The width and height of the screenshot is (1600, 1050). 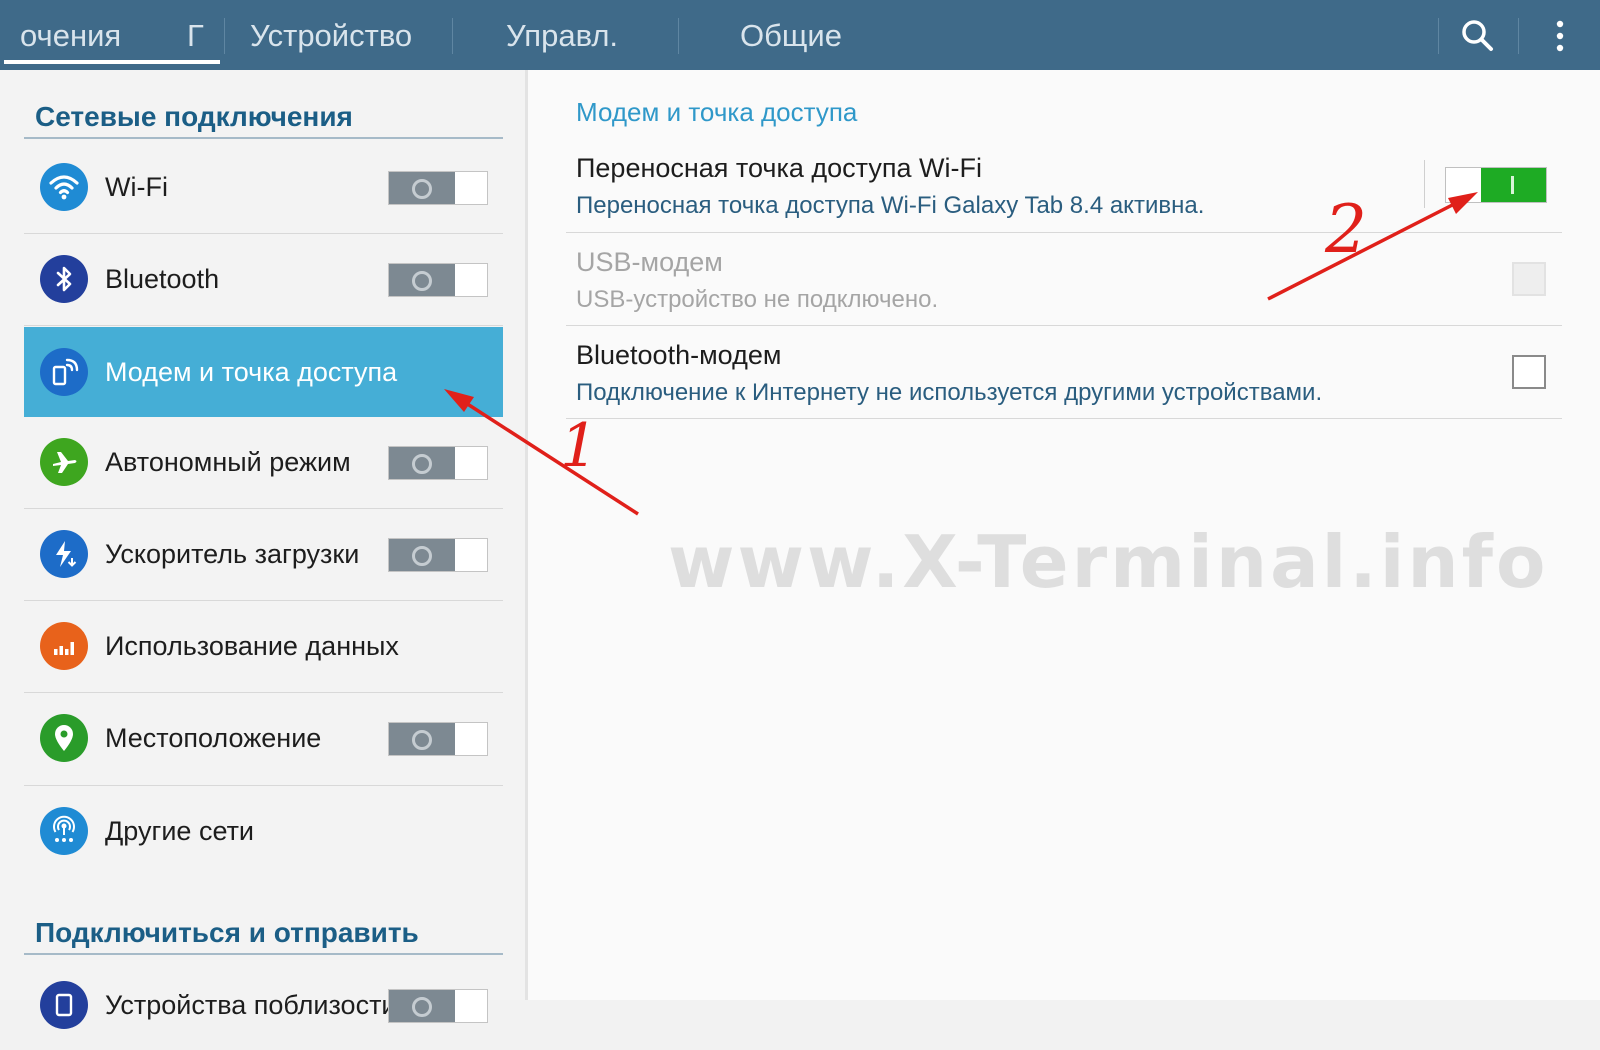 What do you see at coordinates (64, 738) in the screenshot?
I see `location-icon` at bounding box center [64, 738].